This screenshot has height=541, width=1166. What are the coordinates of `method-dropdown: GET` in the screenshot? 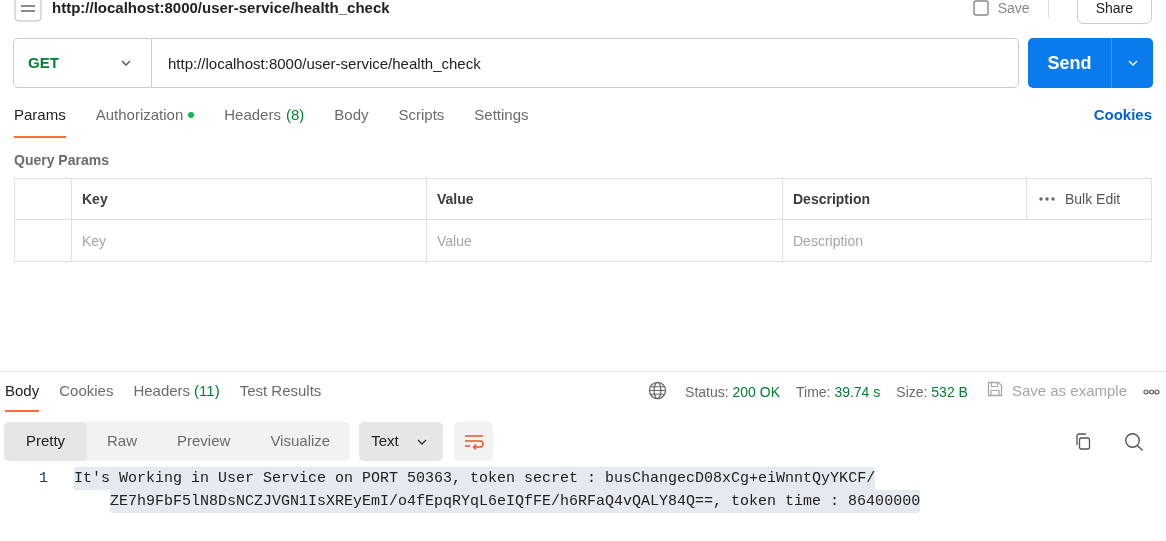 It's located at (82, 63).